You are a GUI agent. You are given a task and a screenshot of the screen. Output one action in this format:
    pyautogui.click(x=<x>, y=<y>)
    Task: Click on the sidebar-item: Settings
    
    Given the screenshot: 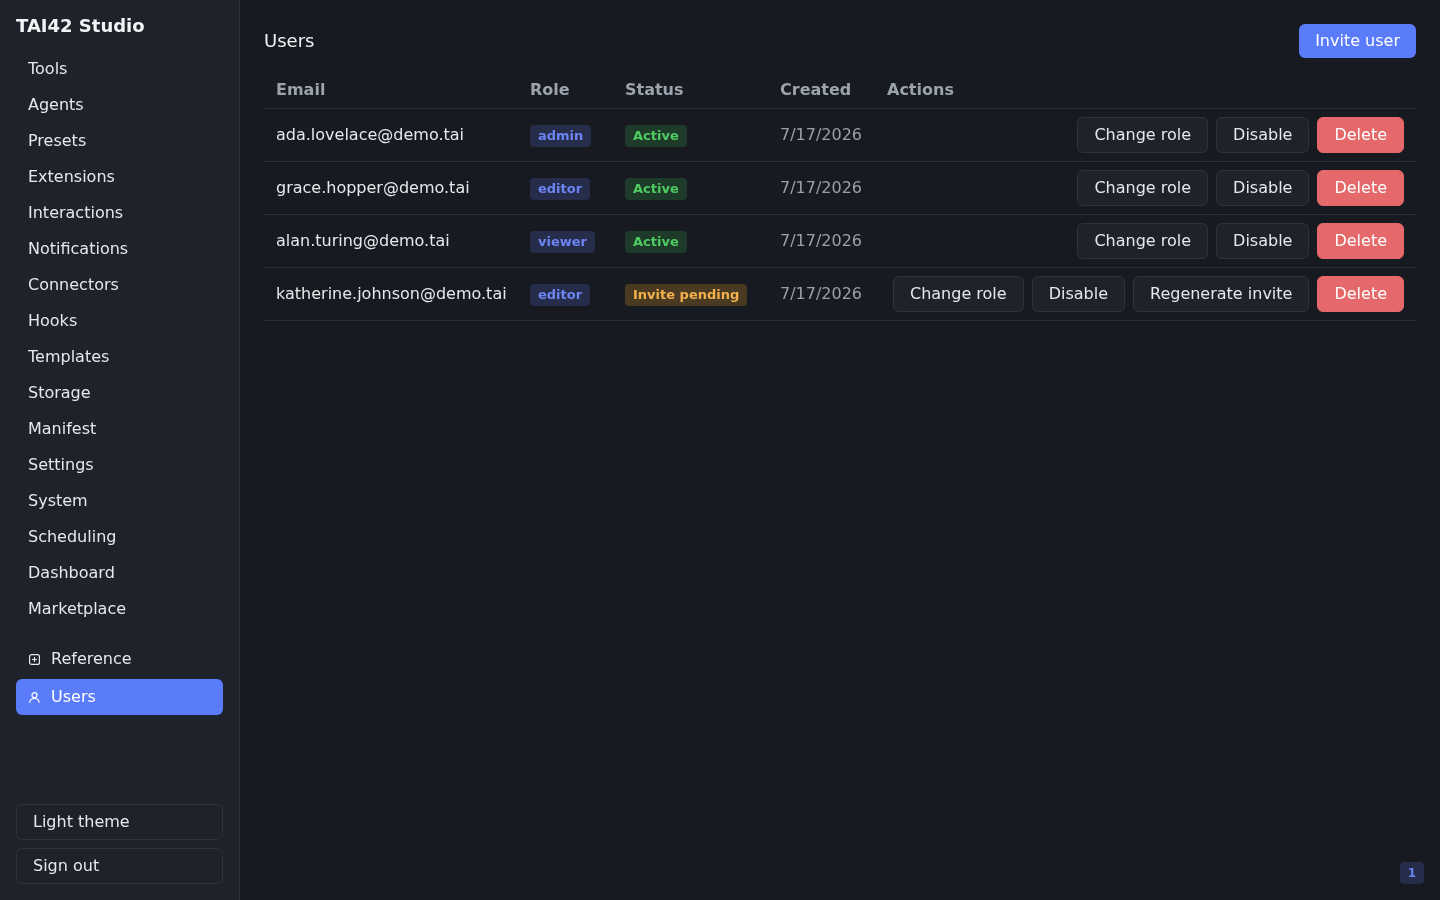 What is the action you would take?
    pyautogui.click(x=119, y=465)
    